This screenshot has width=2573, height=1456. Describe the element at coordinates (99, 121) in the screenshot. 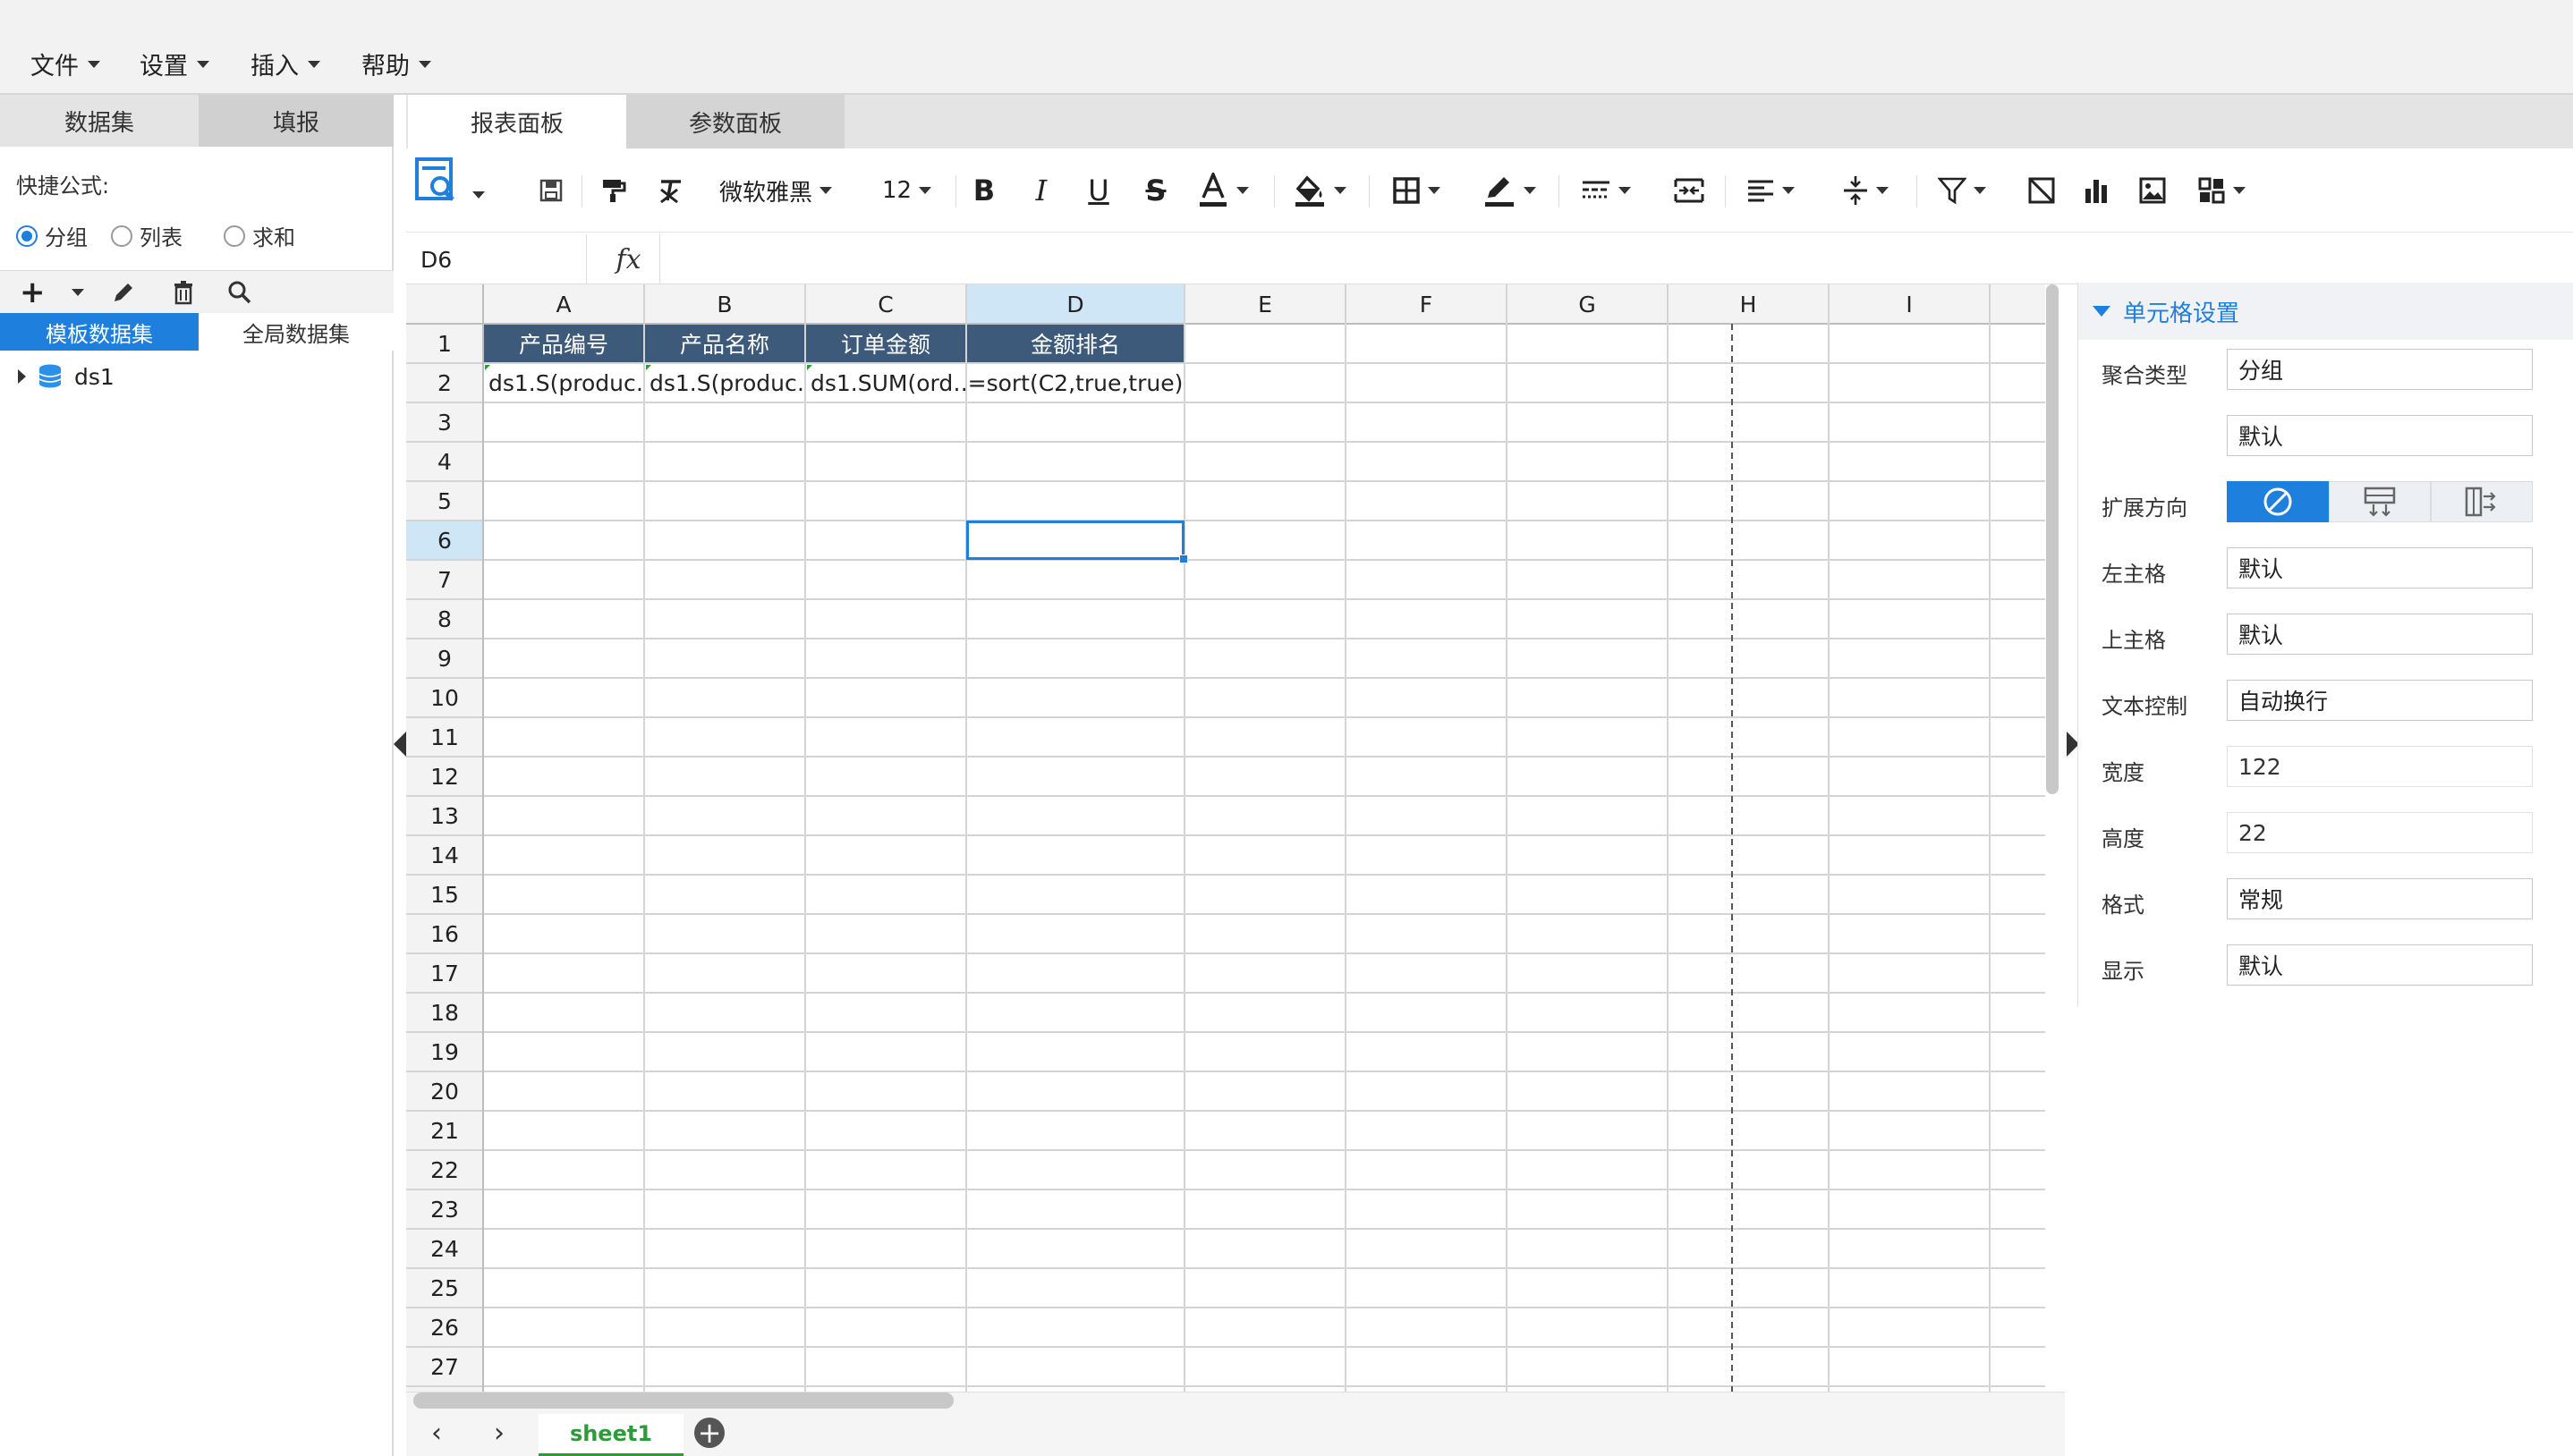

I see `tab-dataset: 数据集` at that location.